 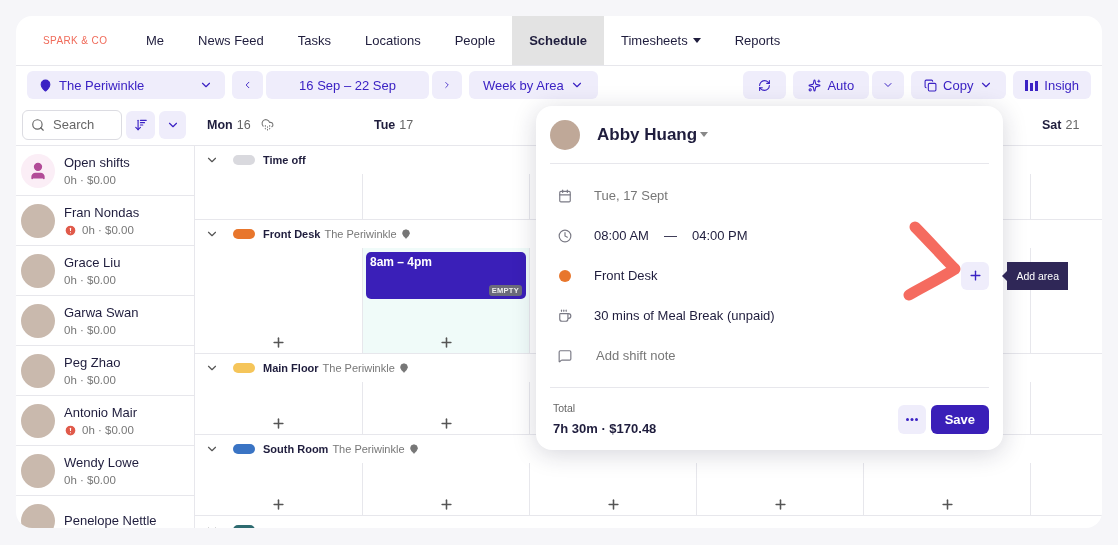 What do you see at coordinates (757, 40) in the screenshot?
I see `nav-tab: Reports` at bounding box center [757, 40].